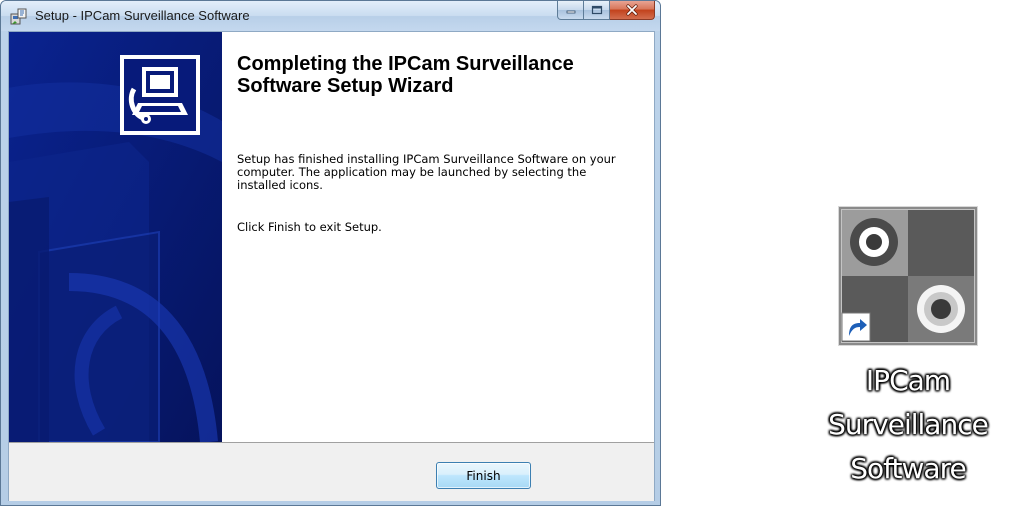 Image resolution: width=1019 pixels, height=509 pixels. I want to click on maximize-button, so click(597, 10).